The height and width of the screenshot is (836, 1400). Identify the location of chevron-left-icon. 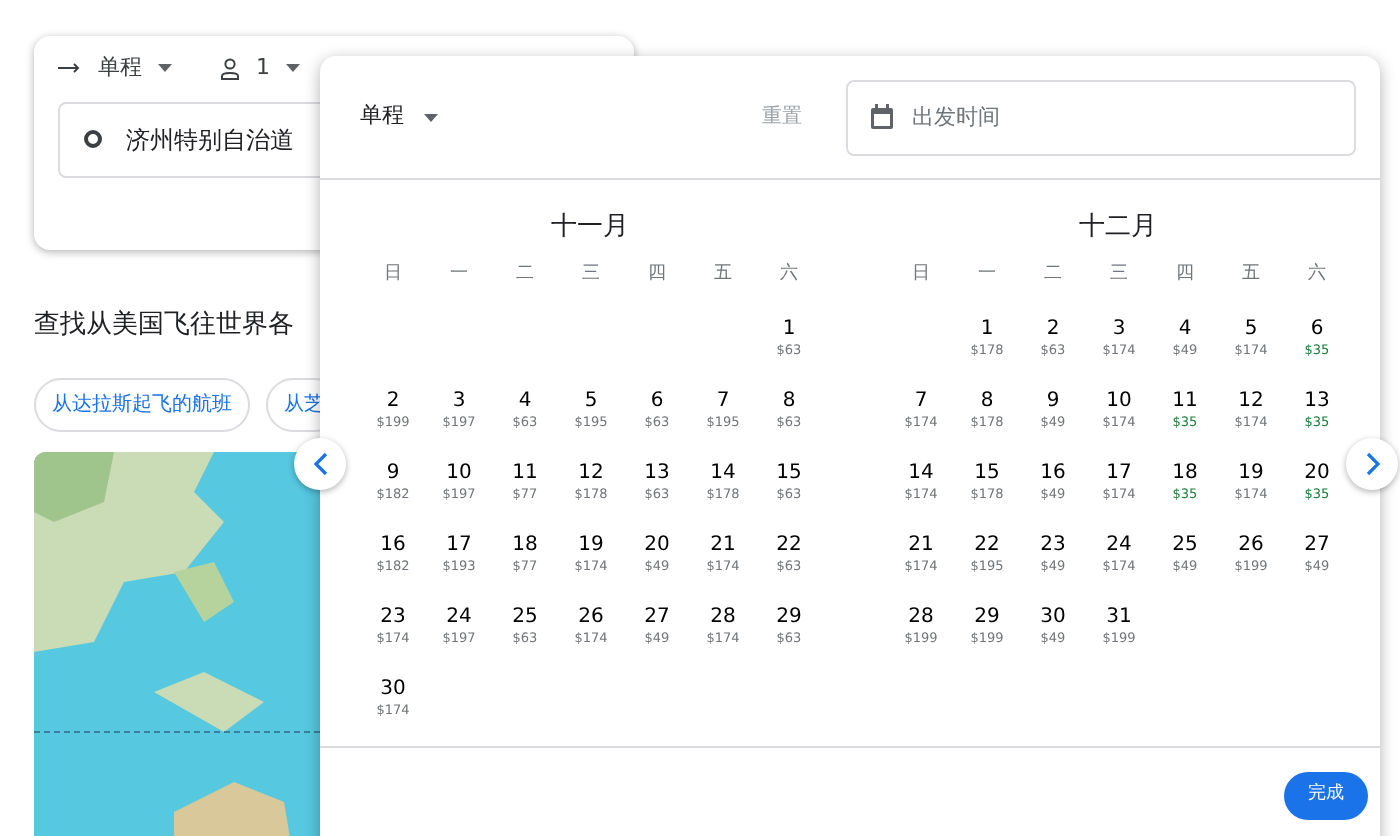
(320, 464).